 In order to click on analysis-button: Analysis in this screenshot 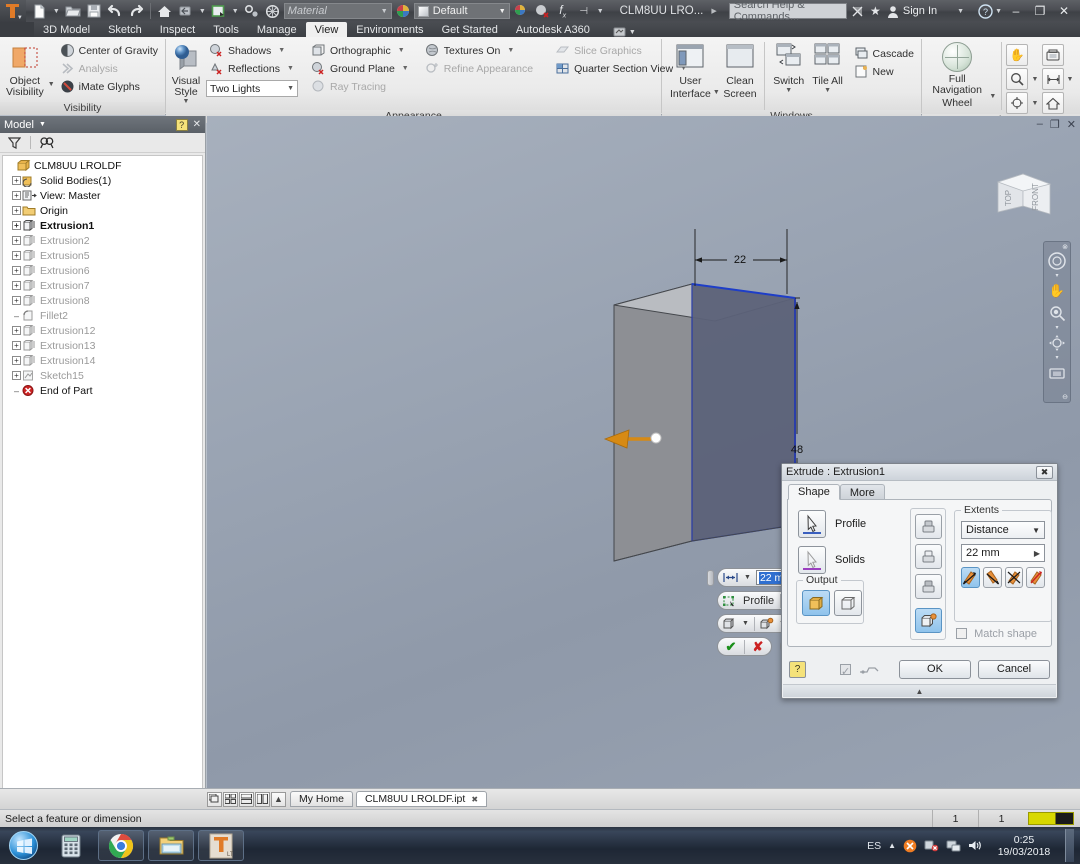, I will do `click(109, 68)`.